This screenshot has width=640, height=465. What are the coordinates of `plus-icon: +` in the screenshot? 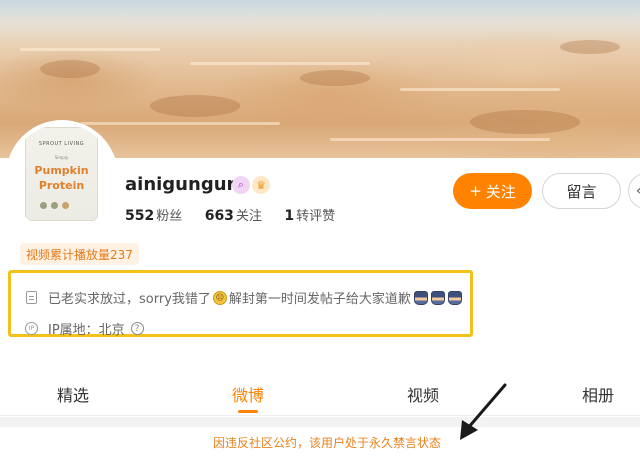 It's located at (475, 191).